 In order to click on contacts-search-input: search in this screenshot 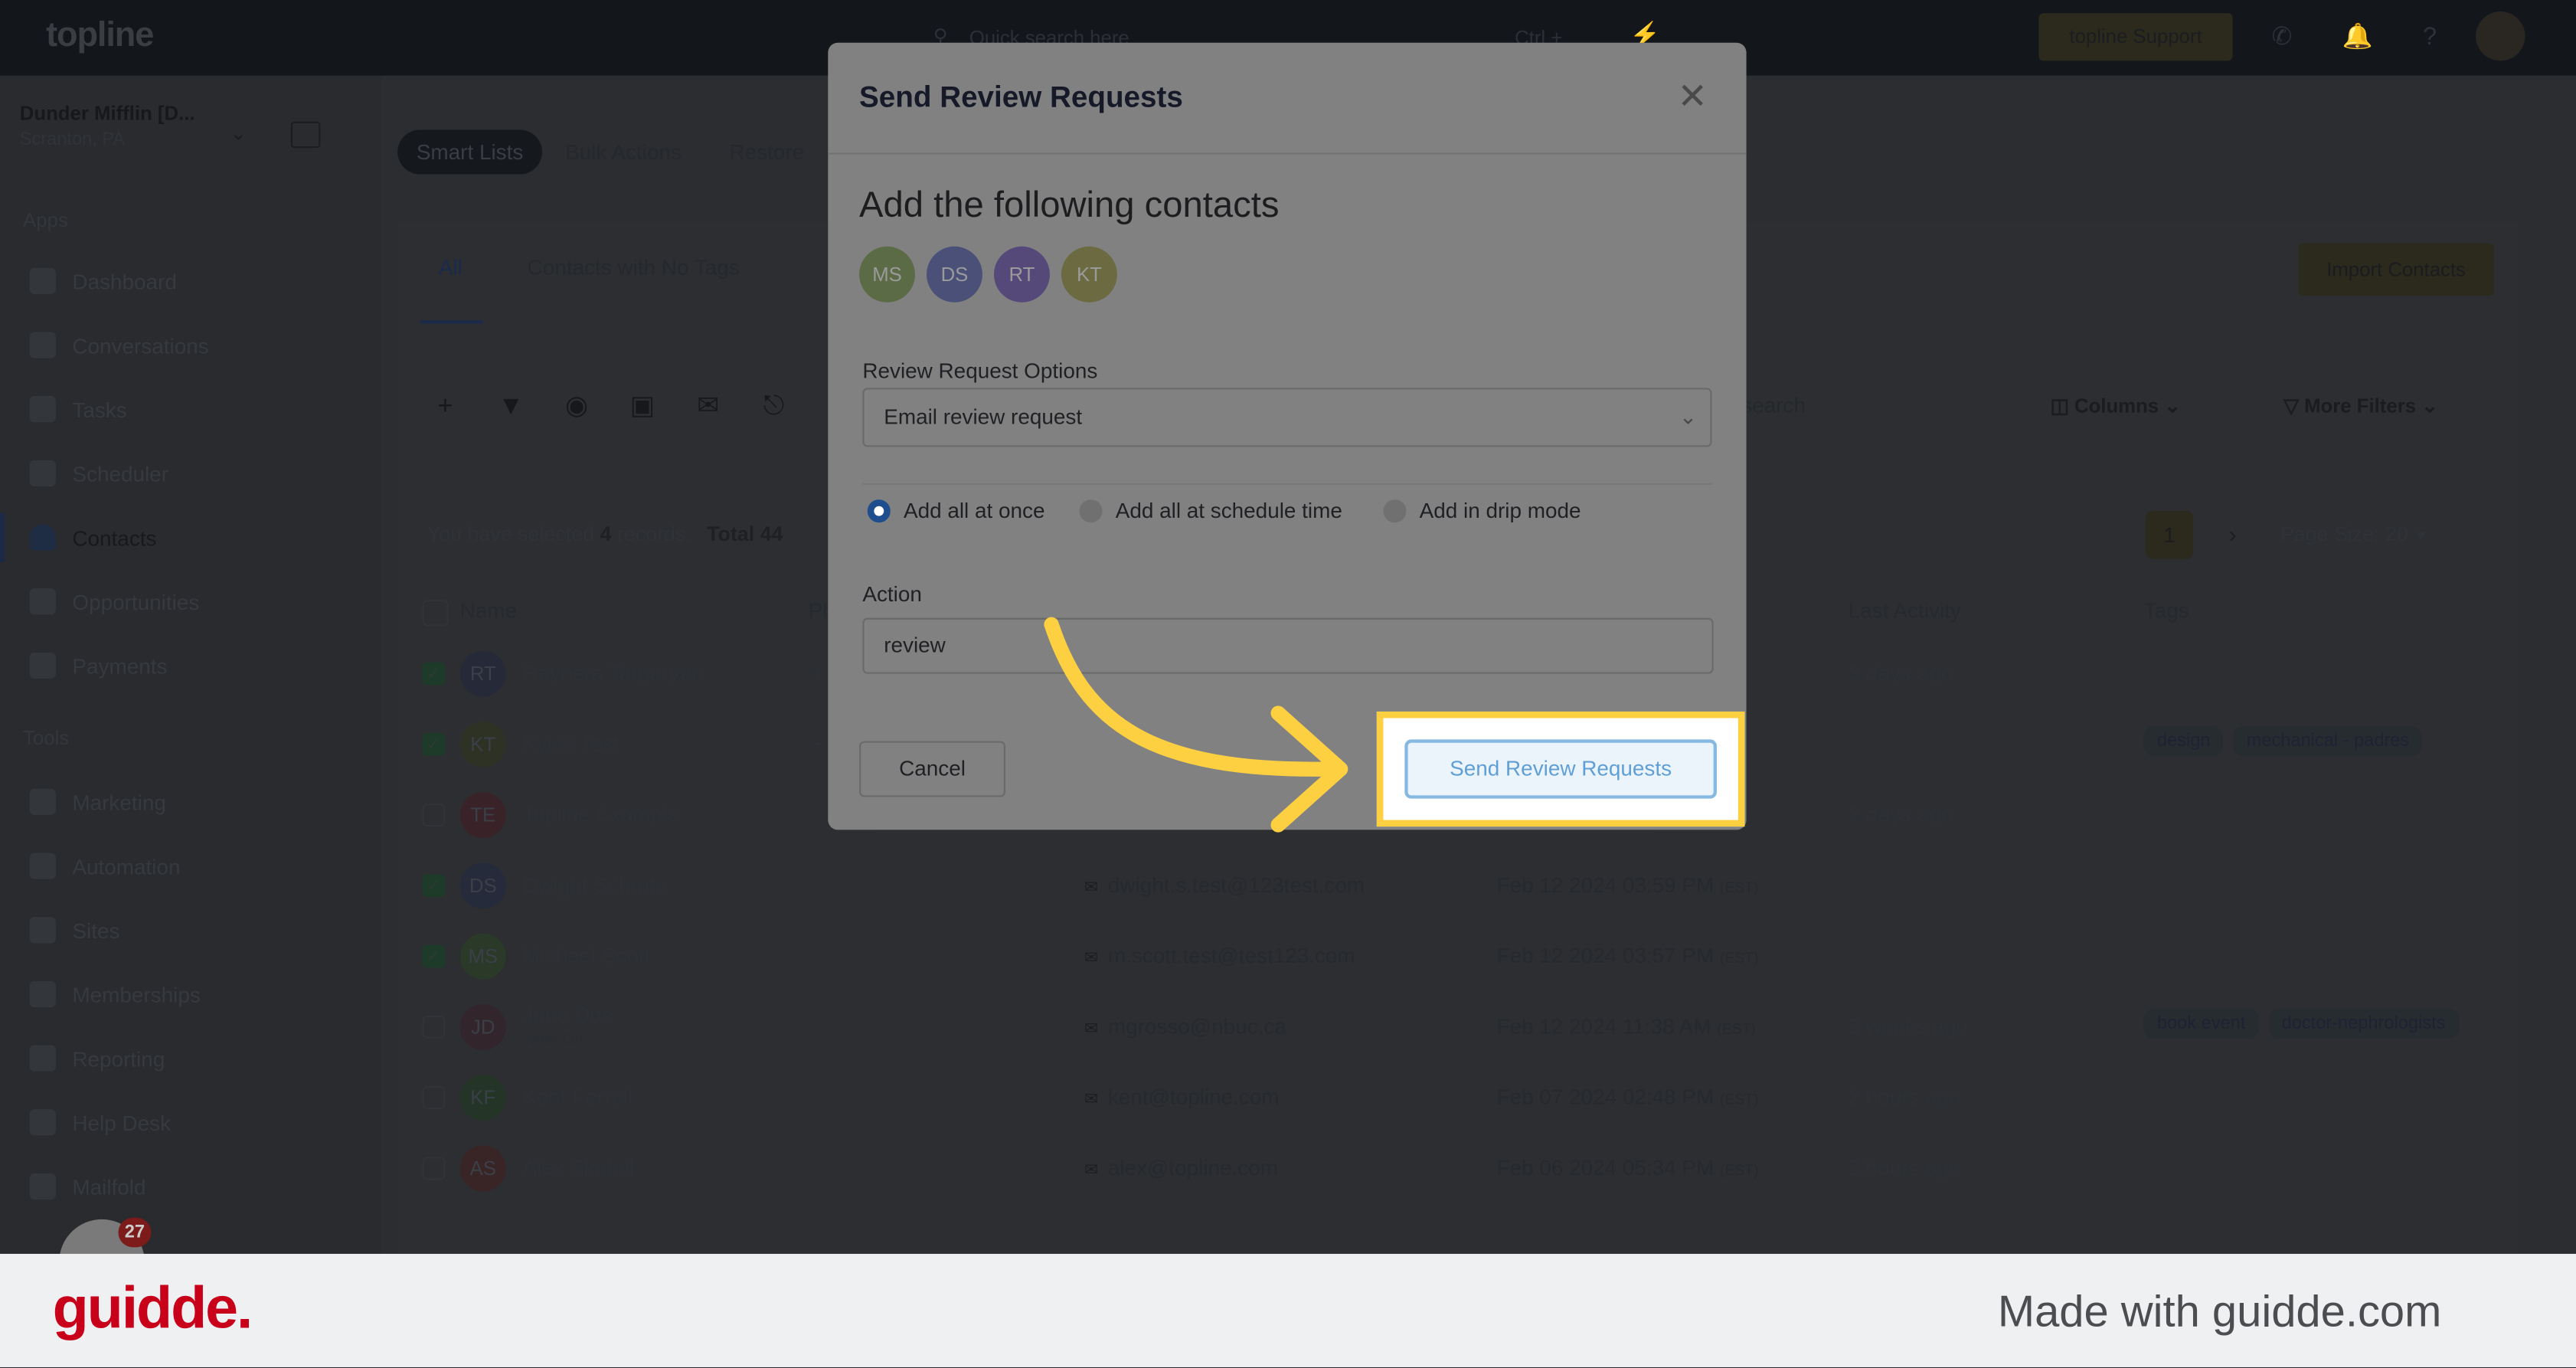, I will do `click(1872, 406)`.